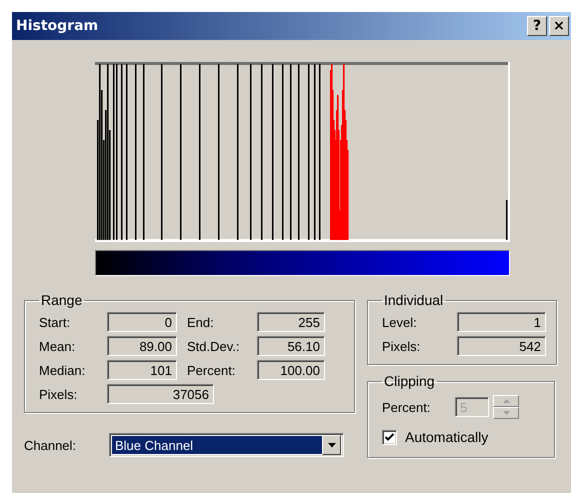  I want to click on value-field: 100.00, so click(291, 370).